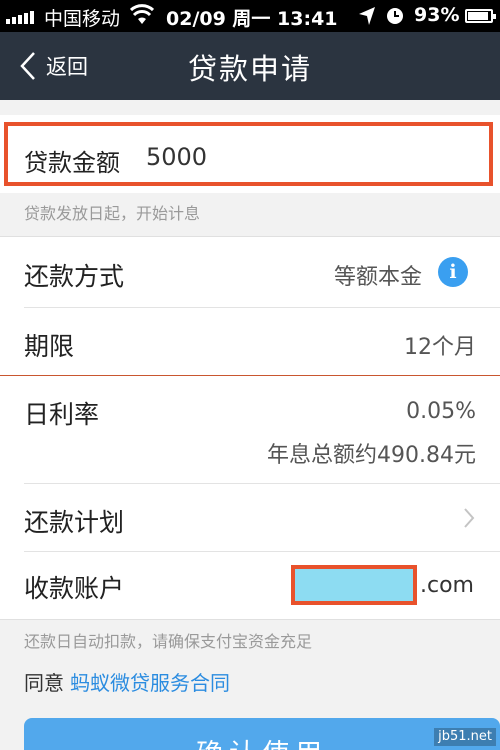 The width and height of the screenshot is (500, 750). I want to click on page-title: 贷款申请, so click(249, 69).